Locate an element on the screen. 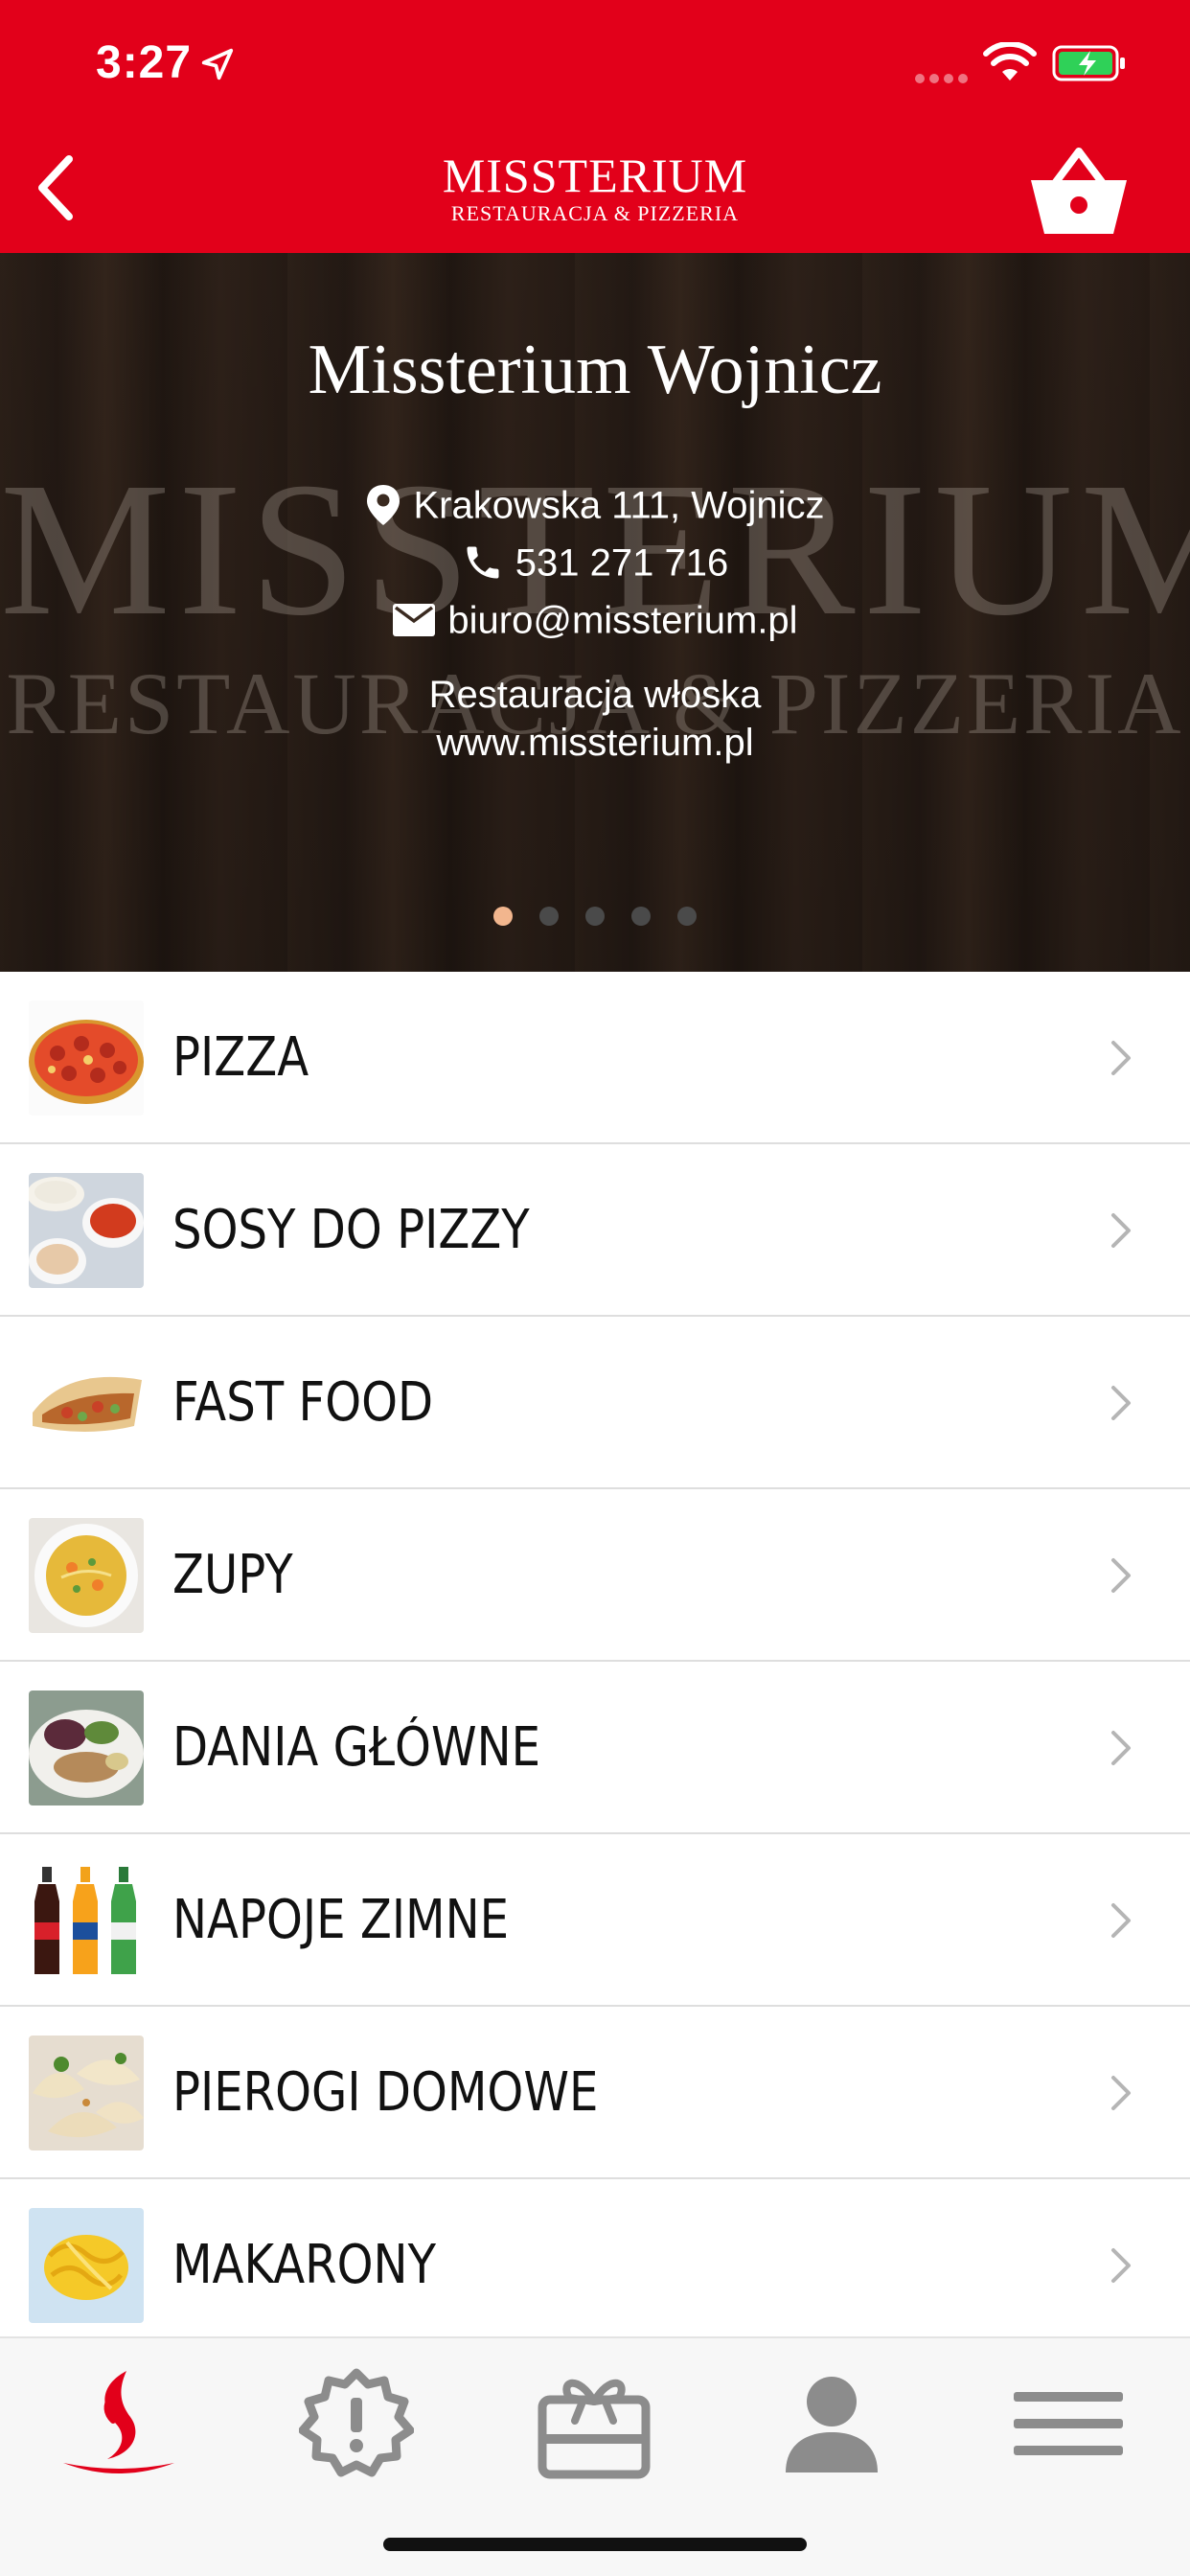 The width and height of the screenshot is (1190, 2576). app-header: 3:27 MISSTERIUM RESTAURACJA & PIZZERIA is located at coordinates (595, 126).